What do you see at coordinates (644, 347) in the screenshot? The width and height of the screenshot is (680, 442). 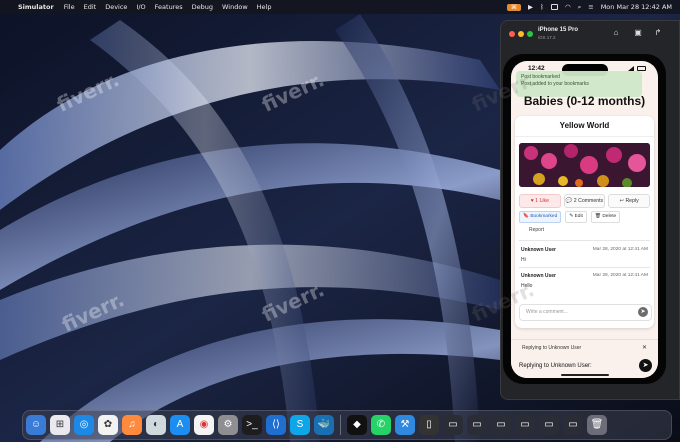 I see `close-reply-icon: ✕` at bounding box center [644, 347].